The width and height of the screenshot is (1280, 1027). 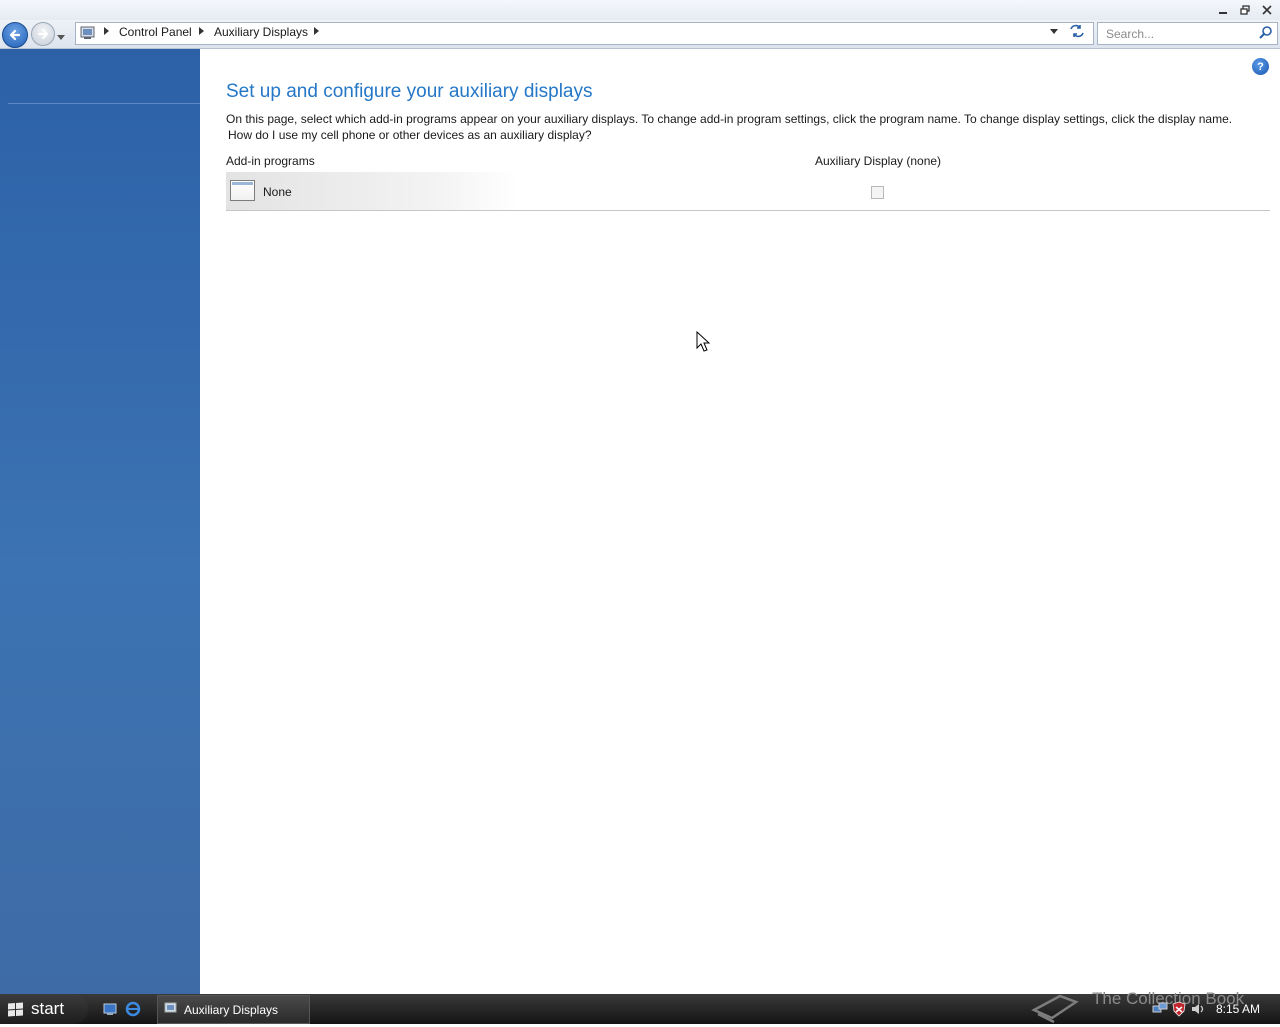 I want to click on system-tray, so click(x=1179, y=1009).